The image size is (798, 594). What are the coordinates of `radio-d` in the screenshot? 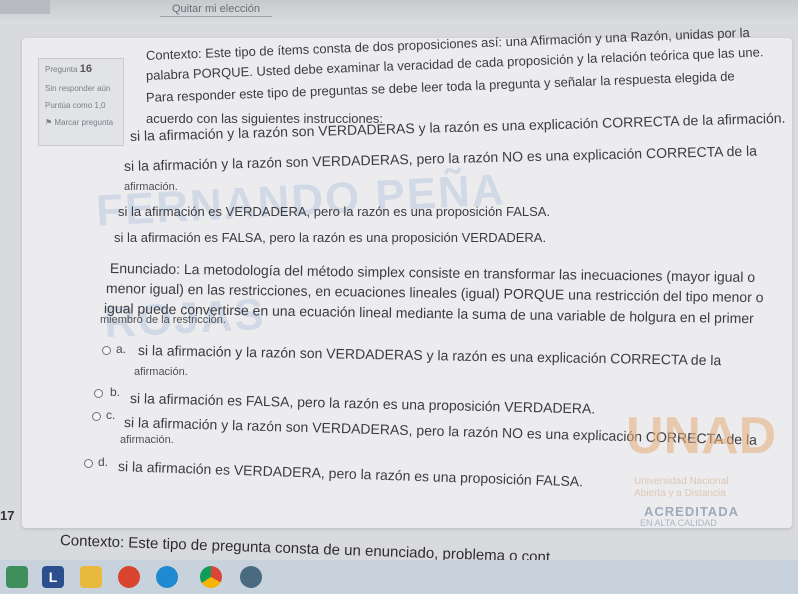 It's located at (88, 463).